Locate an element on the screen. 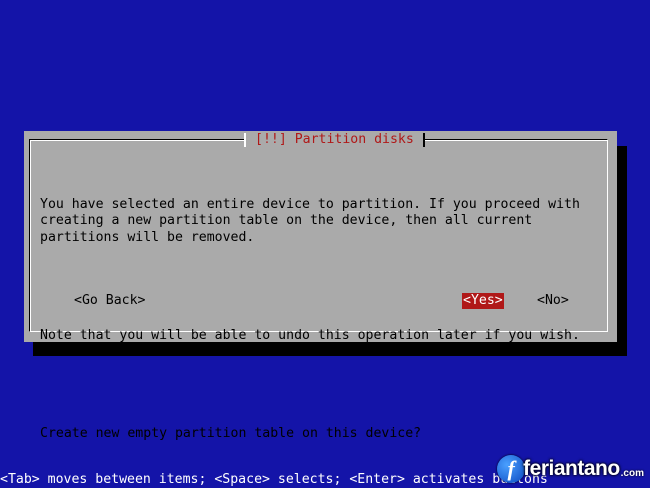 The width and height of the screenshot is (650, 488). title-right-edge is located at coordinates (423, 140).